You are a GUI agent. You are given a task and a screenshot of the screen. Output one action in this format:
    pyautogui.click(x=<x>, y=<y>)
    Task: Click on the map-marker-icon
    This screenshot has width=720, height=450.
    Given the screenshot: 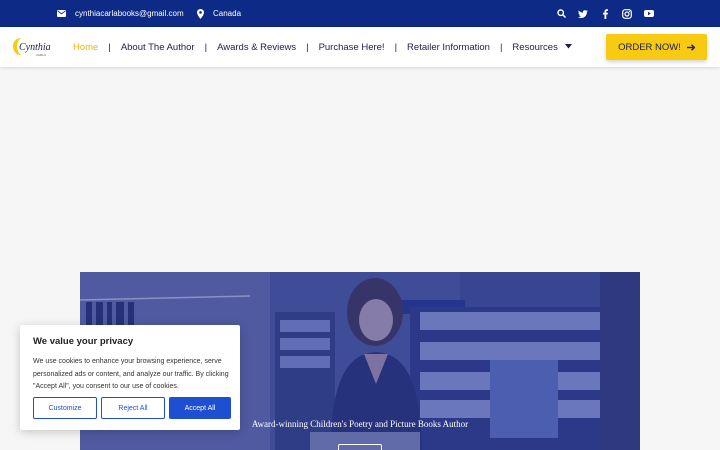 What is the action you would take?
    pyautogui.click(x=200, y=13)
    